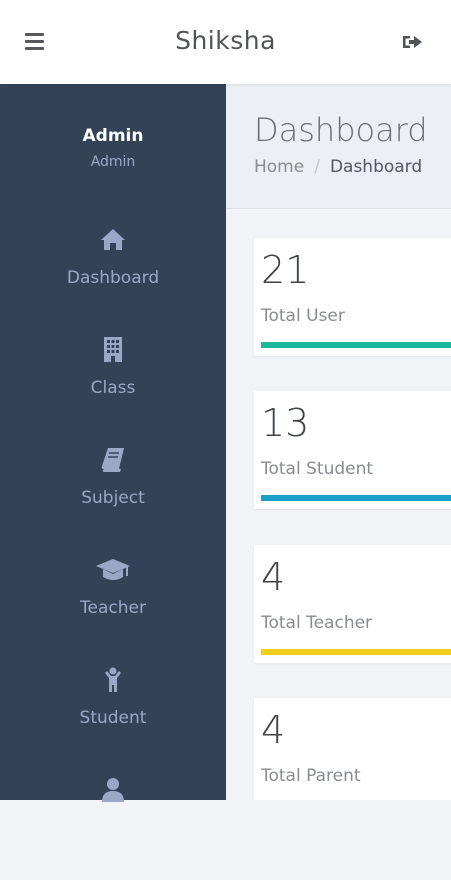  I want to click on sidebar-item-subject: Subject, so click(113, 498).